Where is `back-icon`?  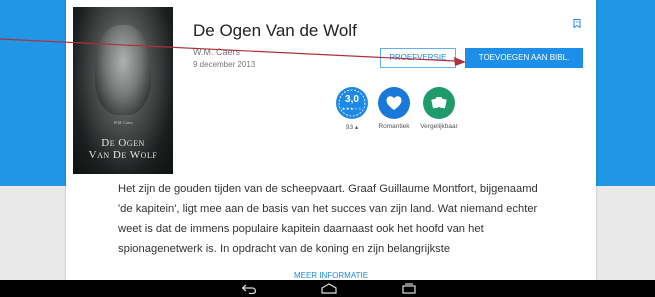 back-icon is located at coordinates (249, 288).